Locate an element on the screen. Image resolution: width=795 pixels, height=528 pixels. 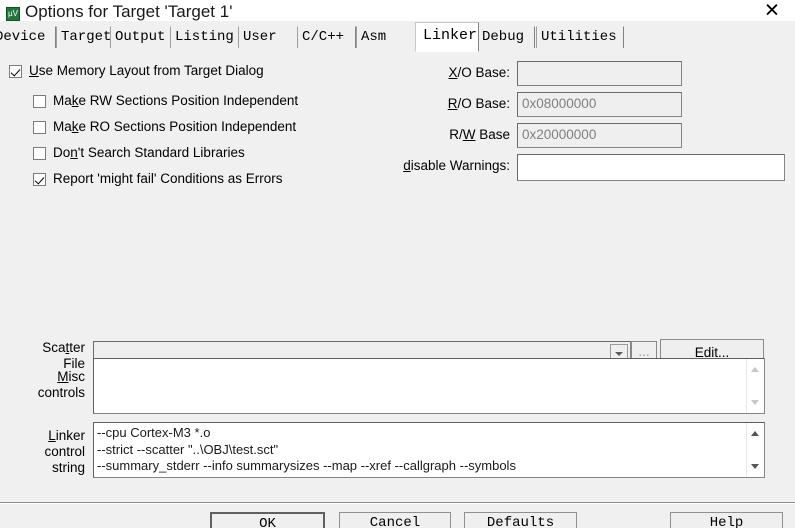
accel-char: R is located at coordinates (452, 103).